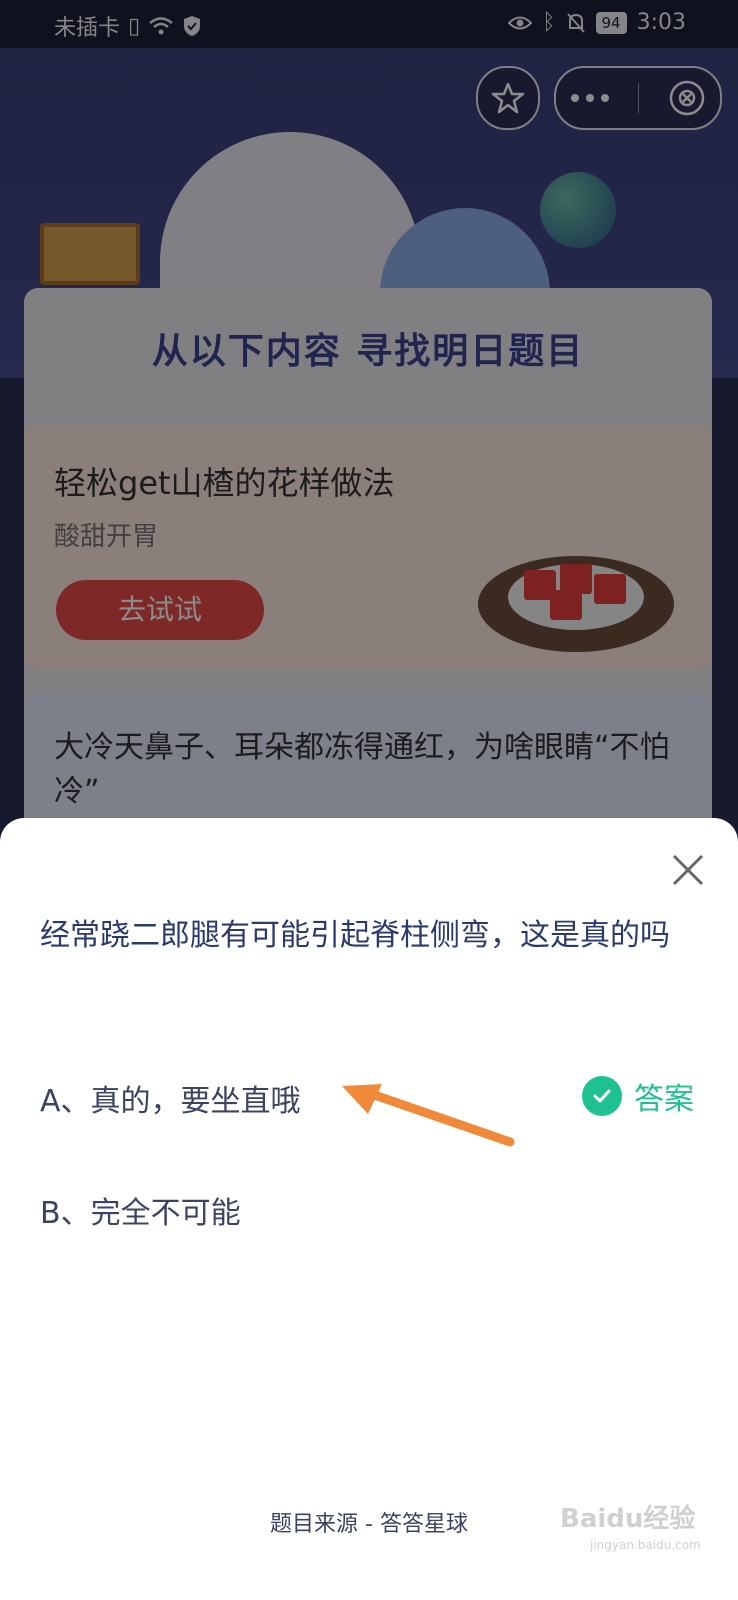 The height and width of the screenshot is (1600, 738). What do you see at coordinates (428, 1115) in the screenshot?
I see `arrow-annotation` at bounding box center [428, 1115].